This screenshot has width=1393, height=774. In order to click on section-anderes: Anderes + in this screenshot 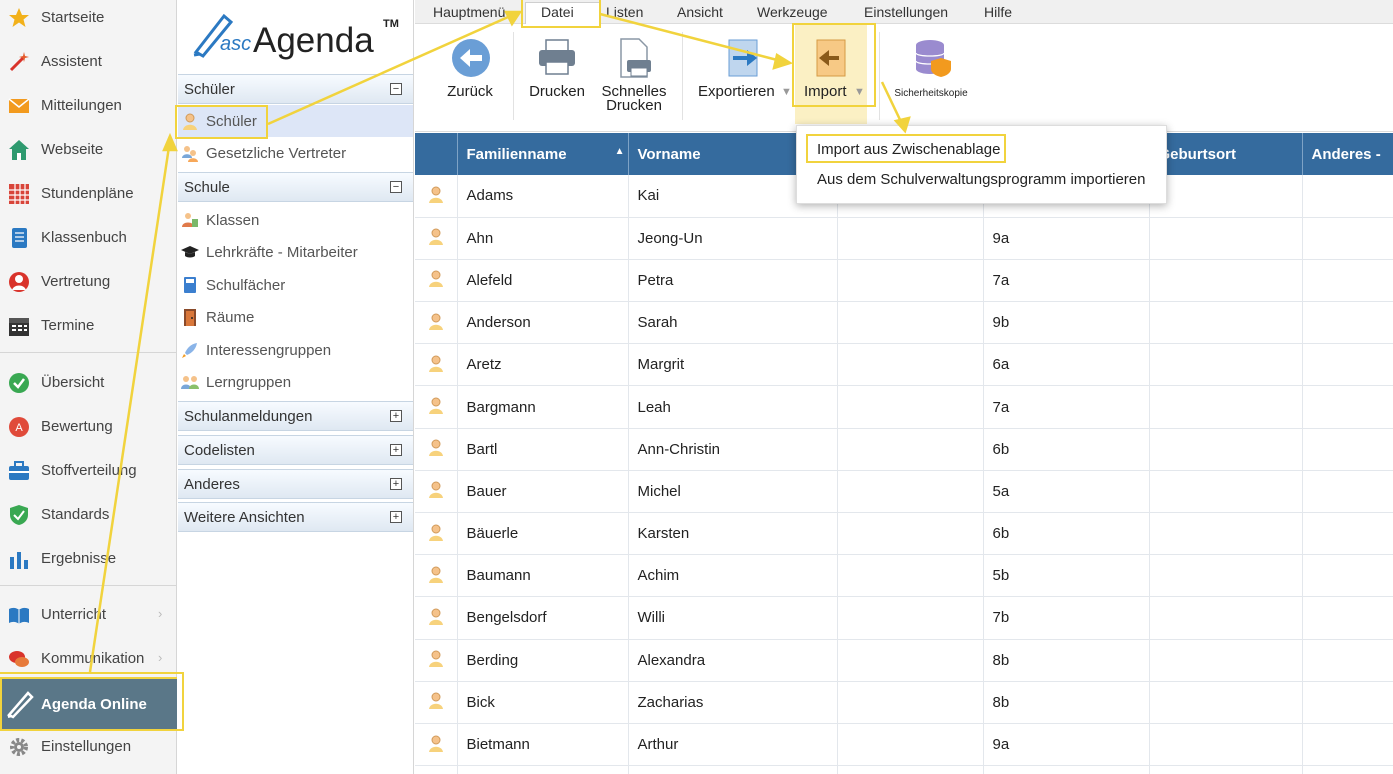, I will do `click(295, 484)`.